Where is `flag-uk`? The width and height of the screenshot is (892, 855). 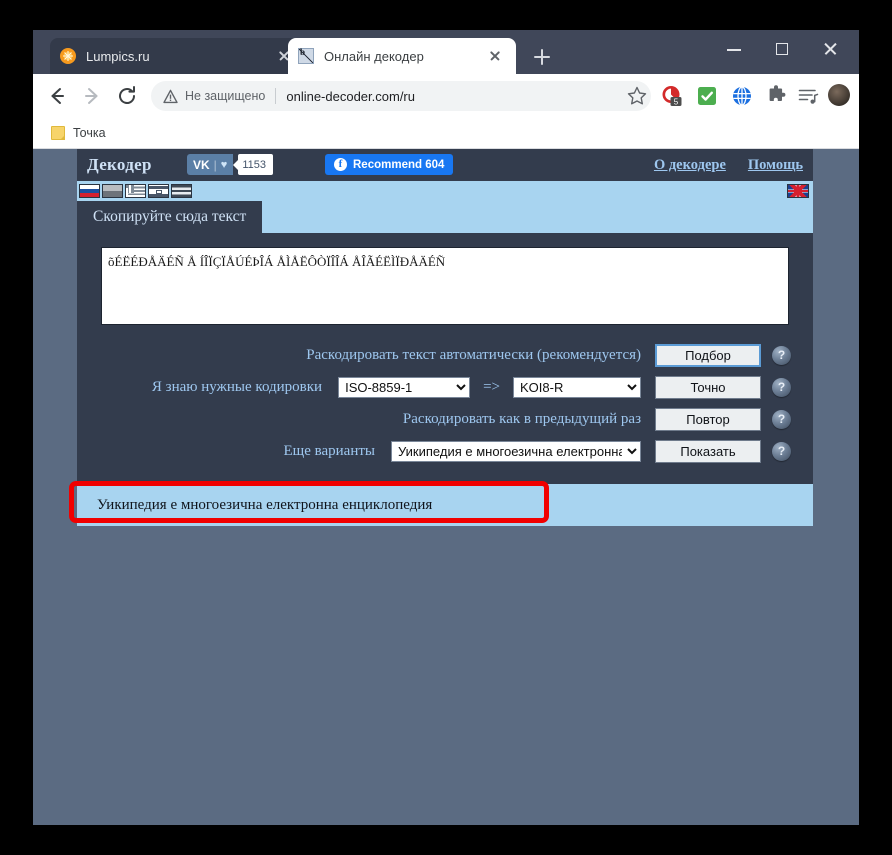
flag-uk is located at coordinates (798, 191).